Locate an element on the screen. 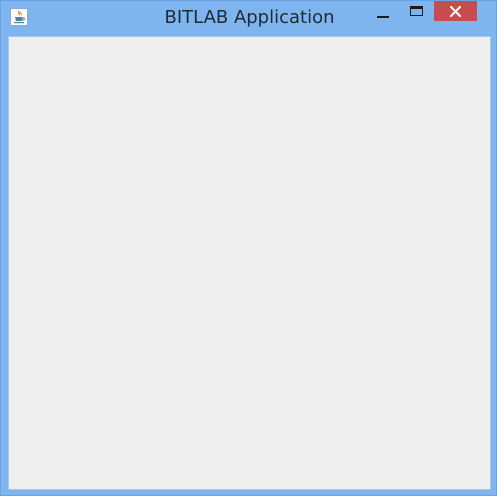 The width and height of the screenshot is (497, 496). close-button is located at coordinates (455, 11).